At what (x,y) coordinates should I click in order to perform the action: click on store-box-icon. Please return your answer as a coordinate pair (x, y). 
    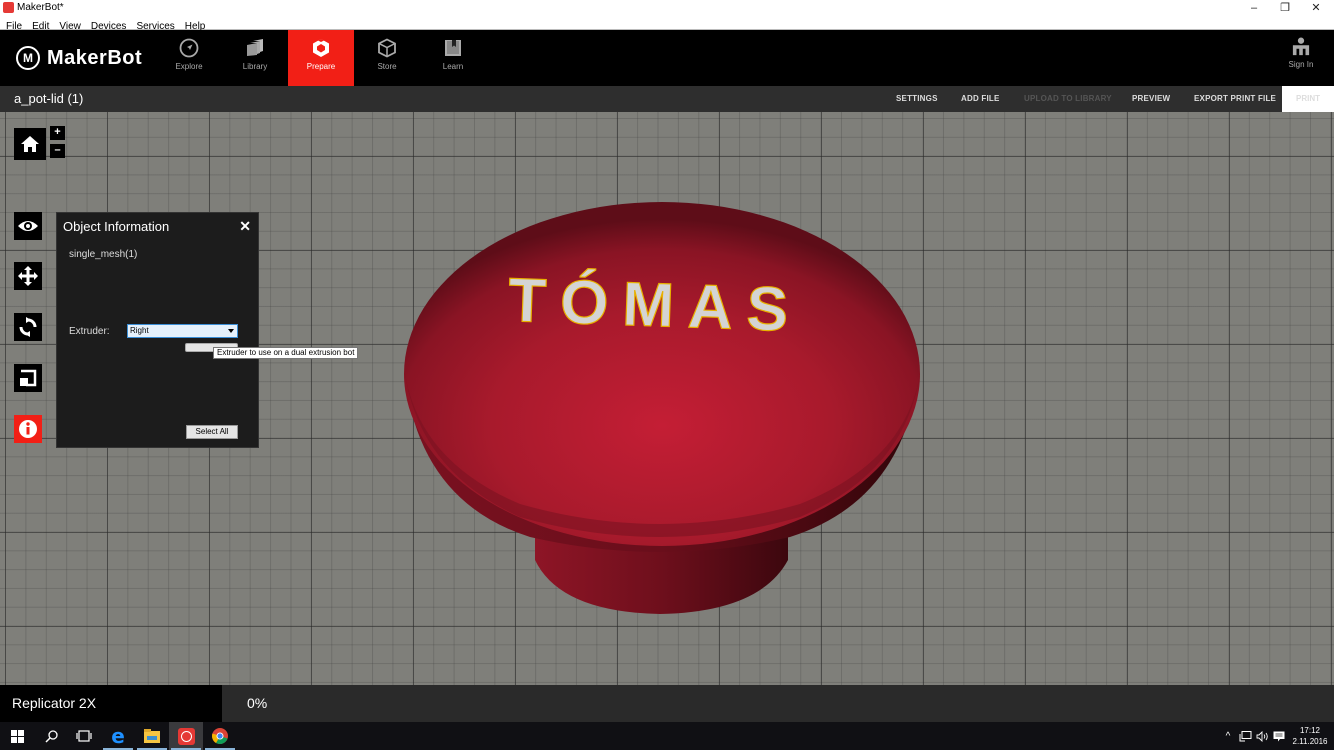
    Looking at the image, I should click on (387, 48).